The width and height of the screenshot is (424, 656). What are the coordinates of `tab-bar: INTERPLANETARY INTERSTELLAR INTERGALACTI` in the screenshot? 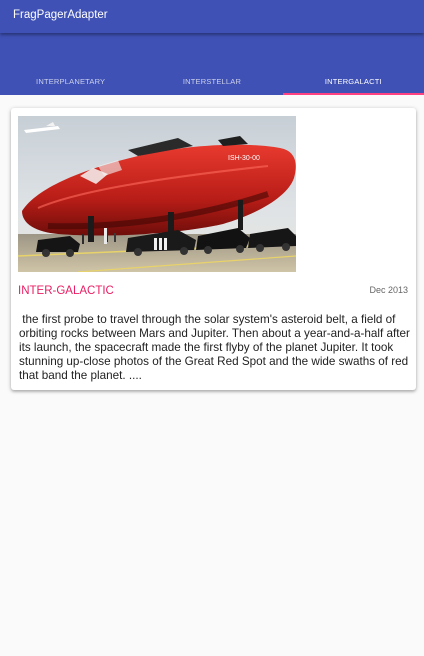 It's located at (212, 64).